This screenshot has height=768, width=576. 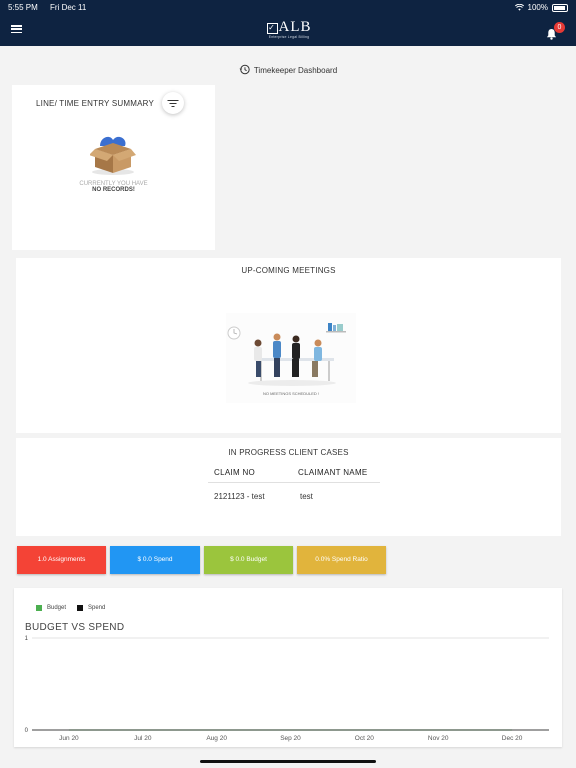 I want to click on history-icon, so click(x=244, y=69).